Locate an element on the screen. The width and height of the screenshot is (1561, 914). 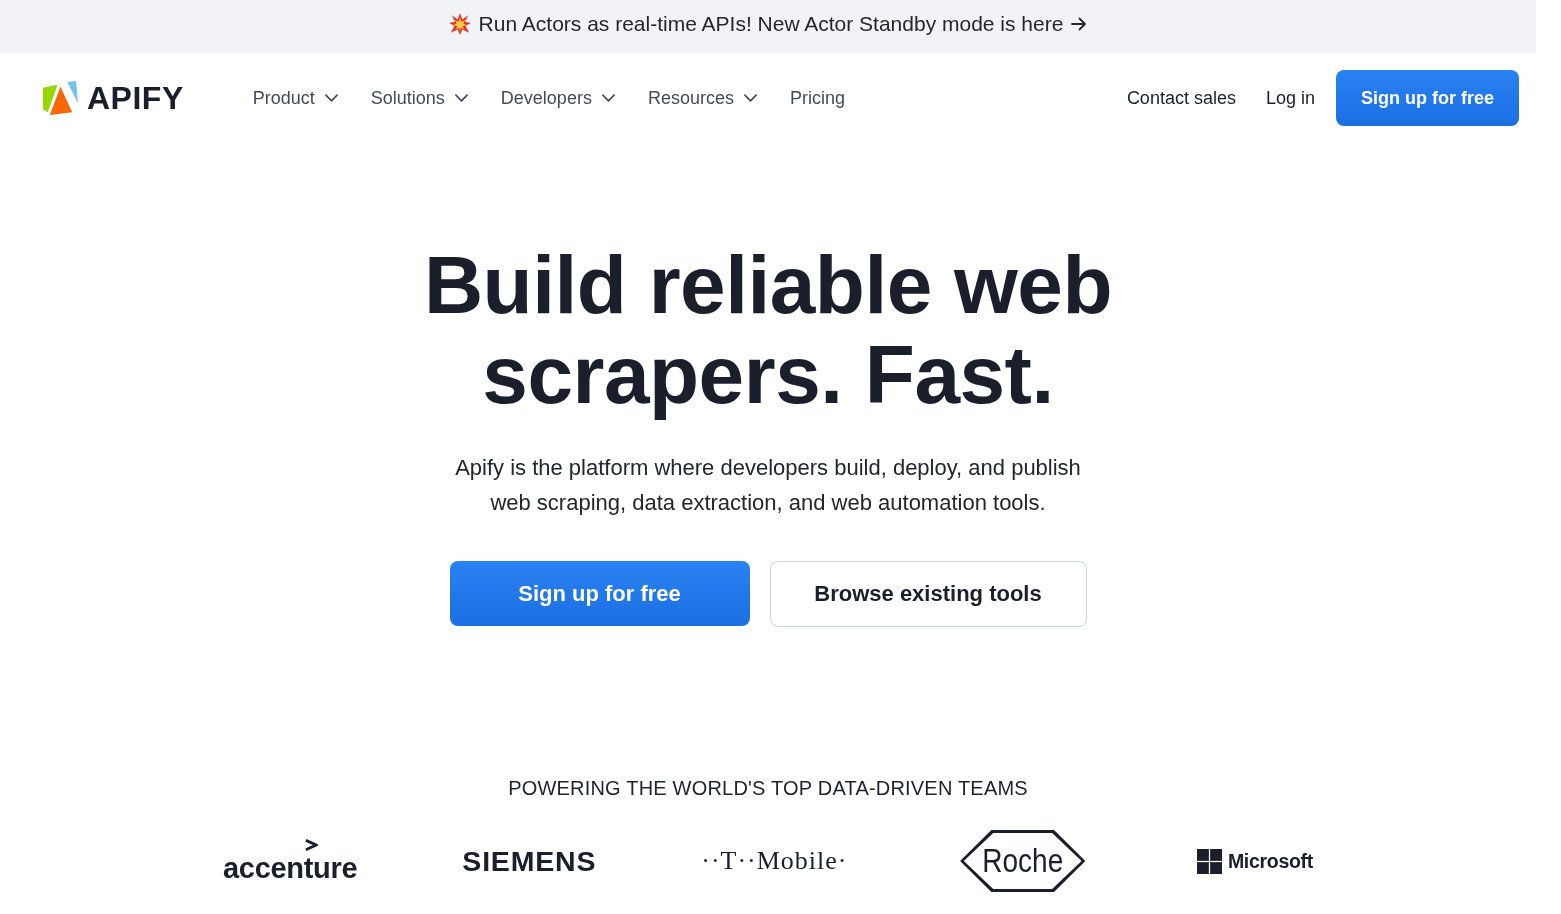
nav-menu-item: Developers is located at coordinates (557, 98).